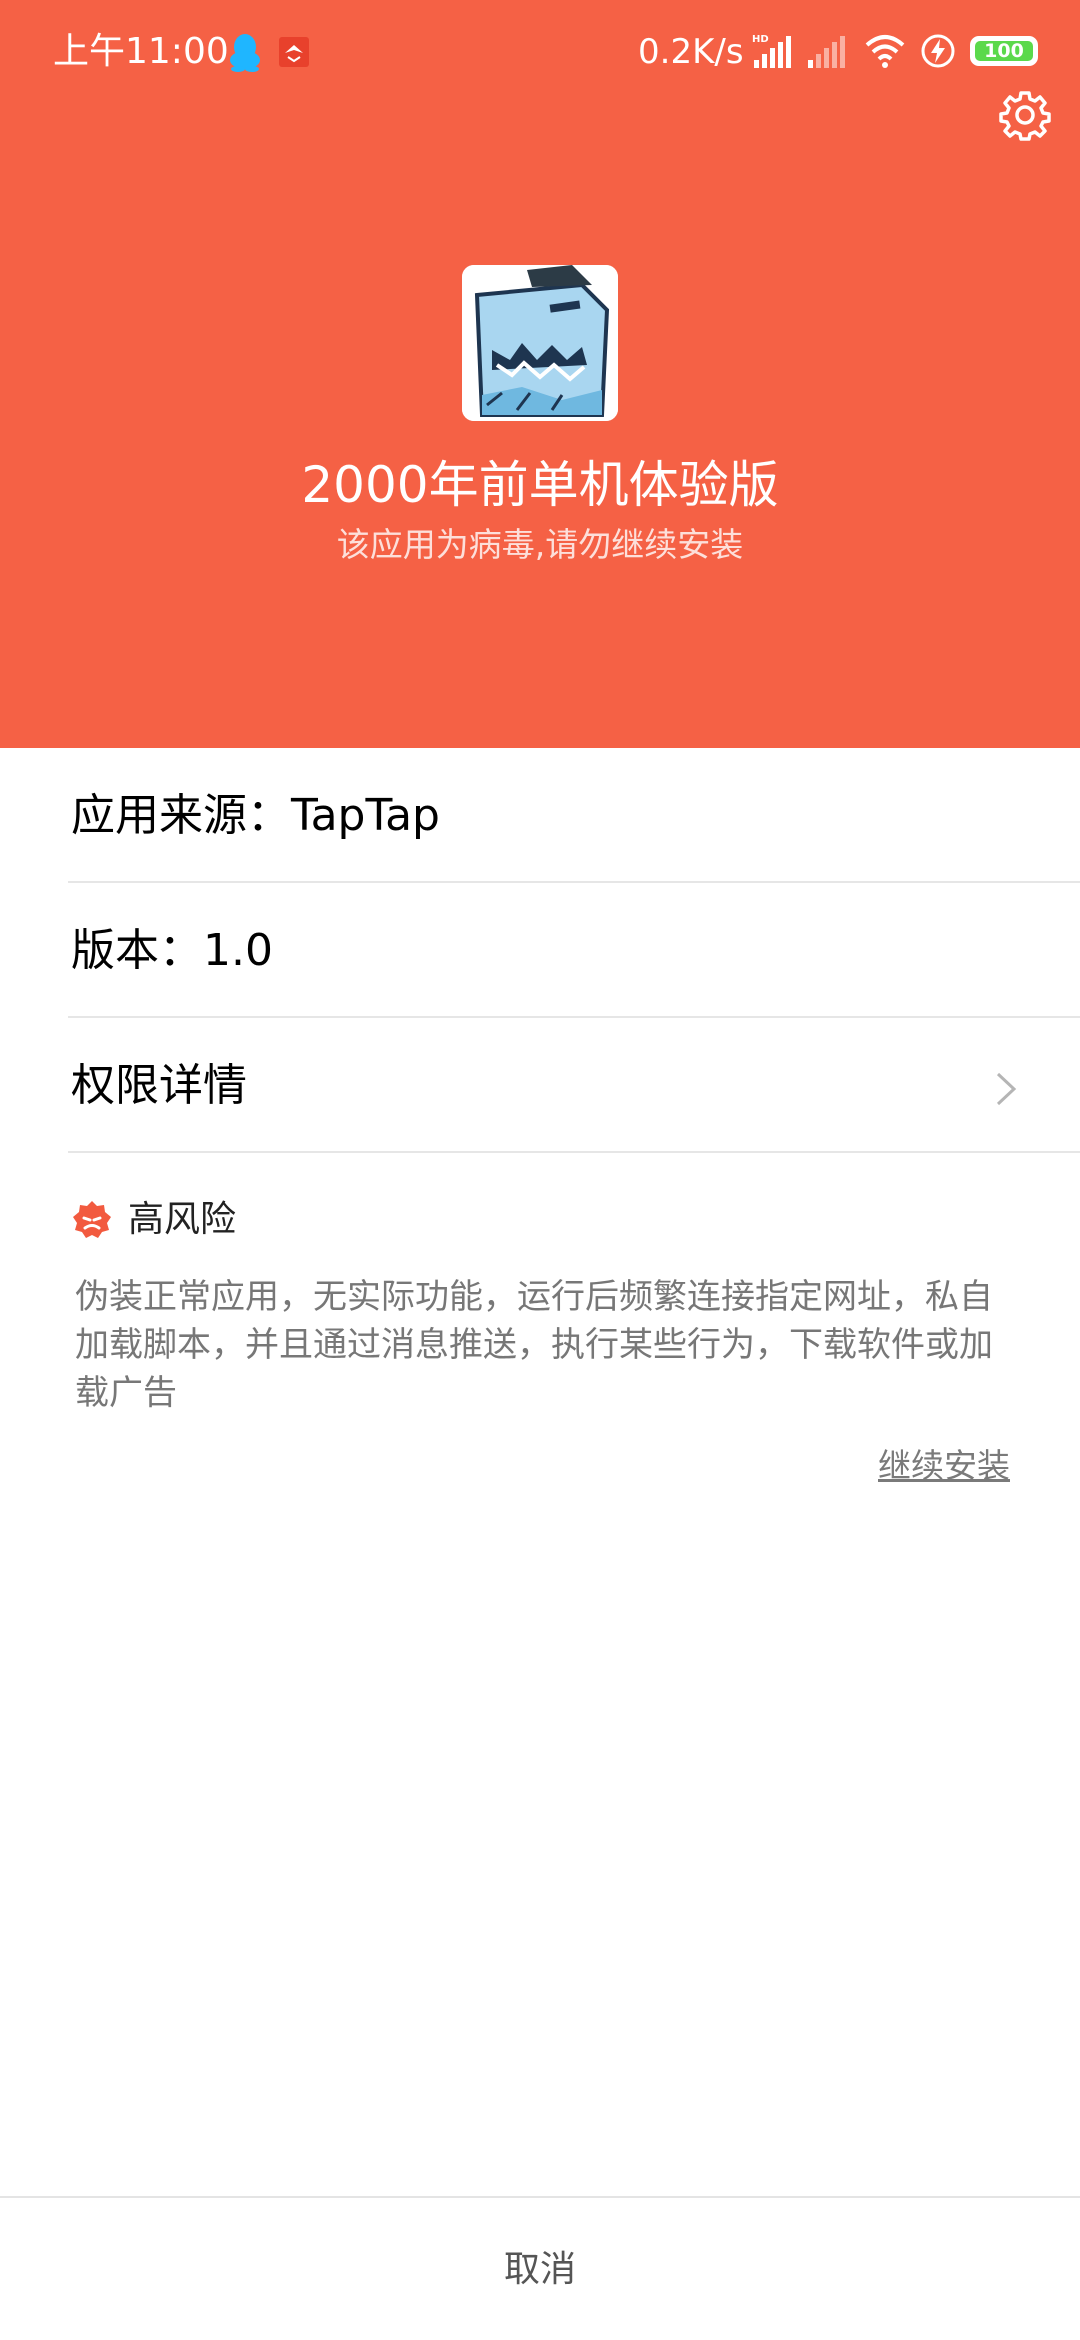  Describe the element at coordinates (255, 815) in the screenshot. I see `app-source-text: 应用来源：TapTap` at that location.